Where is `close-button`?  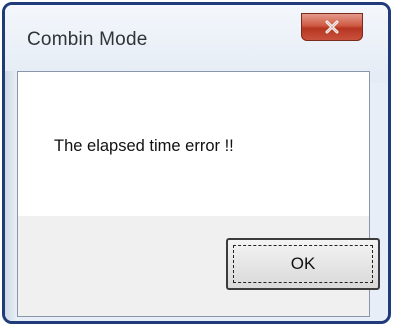 close-button is located at coordinates (332, 27).